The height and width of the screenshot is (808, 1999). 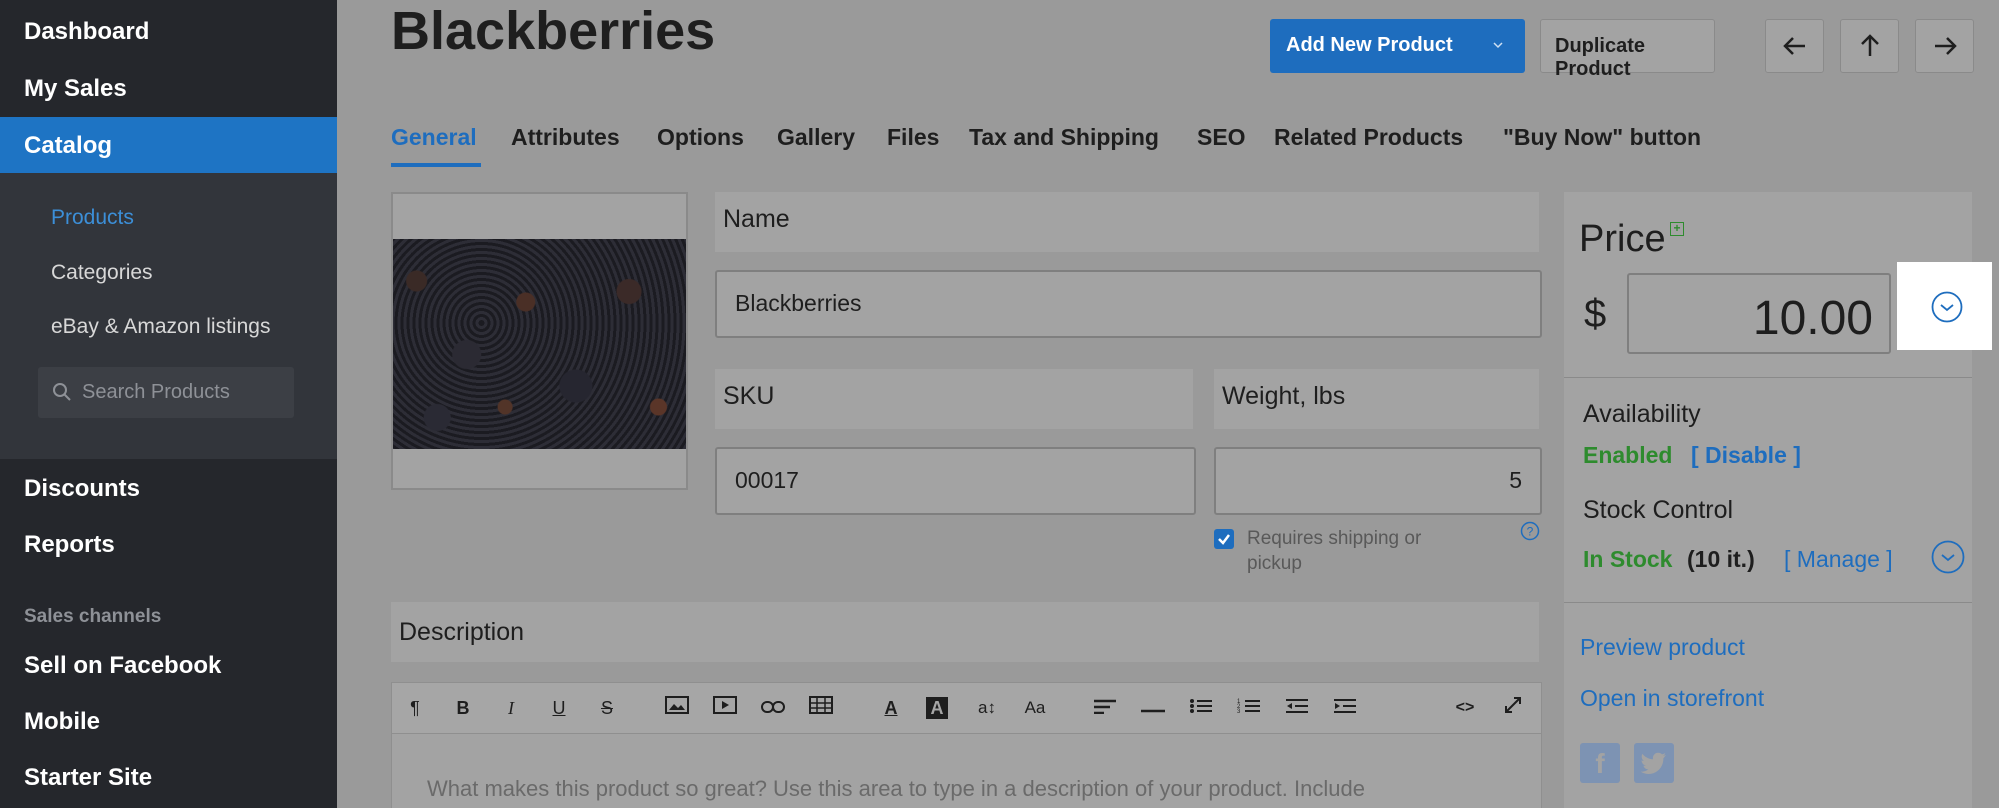 What do you see at coordinates (1498, 45) in the screenshot?
I see `chevron-down-icon` at bounding box center [1498, 45].